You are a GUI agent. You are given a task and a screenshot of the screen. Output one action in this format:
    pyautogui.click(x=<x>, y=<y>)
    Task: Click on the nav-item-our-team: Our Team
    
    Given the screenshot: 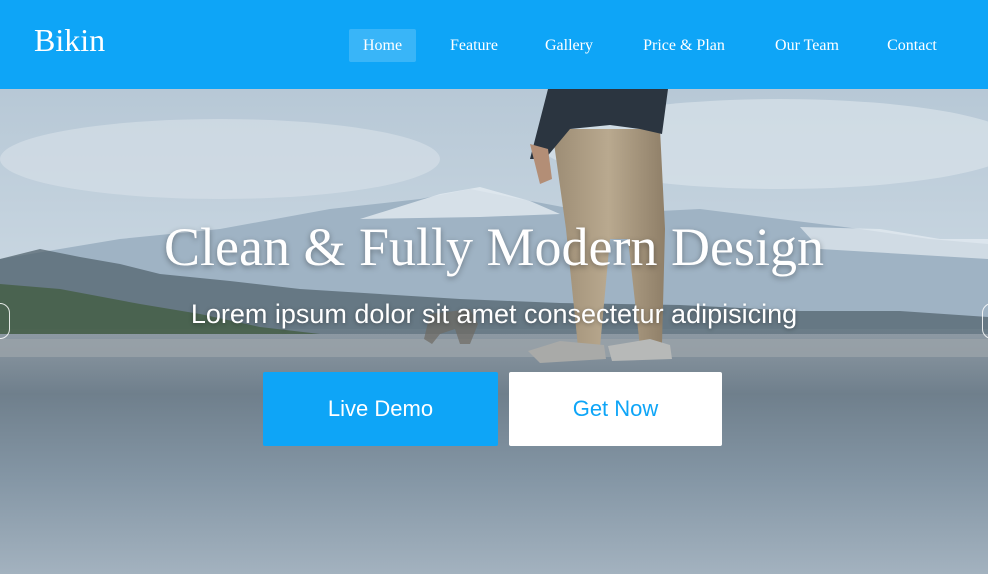 What is the action you would take?
    pyautogui.click(x=807, y=45)
    